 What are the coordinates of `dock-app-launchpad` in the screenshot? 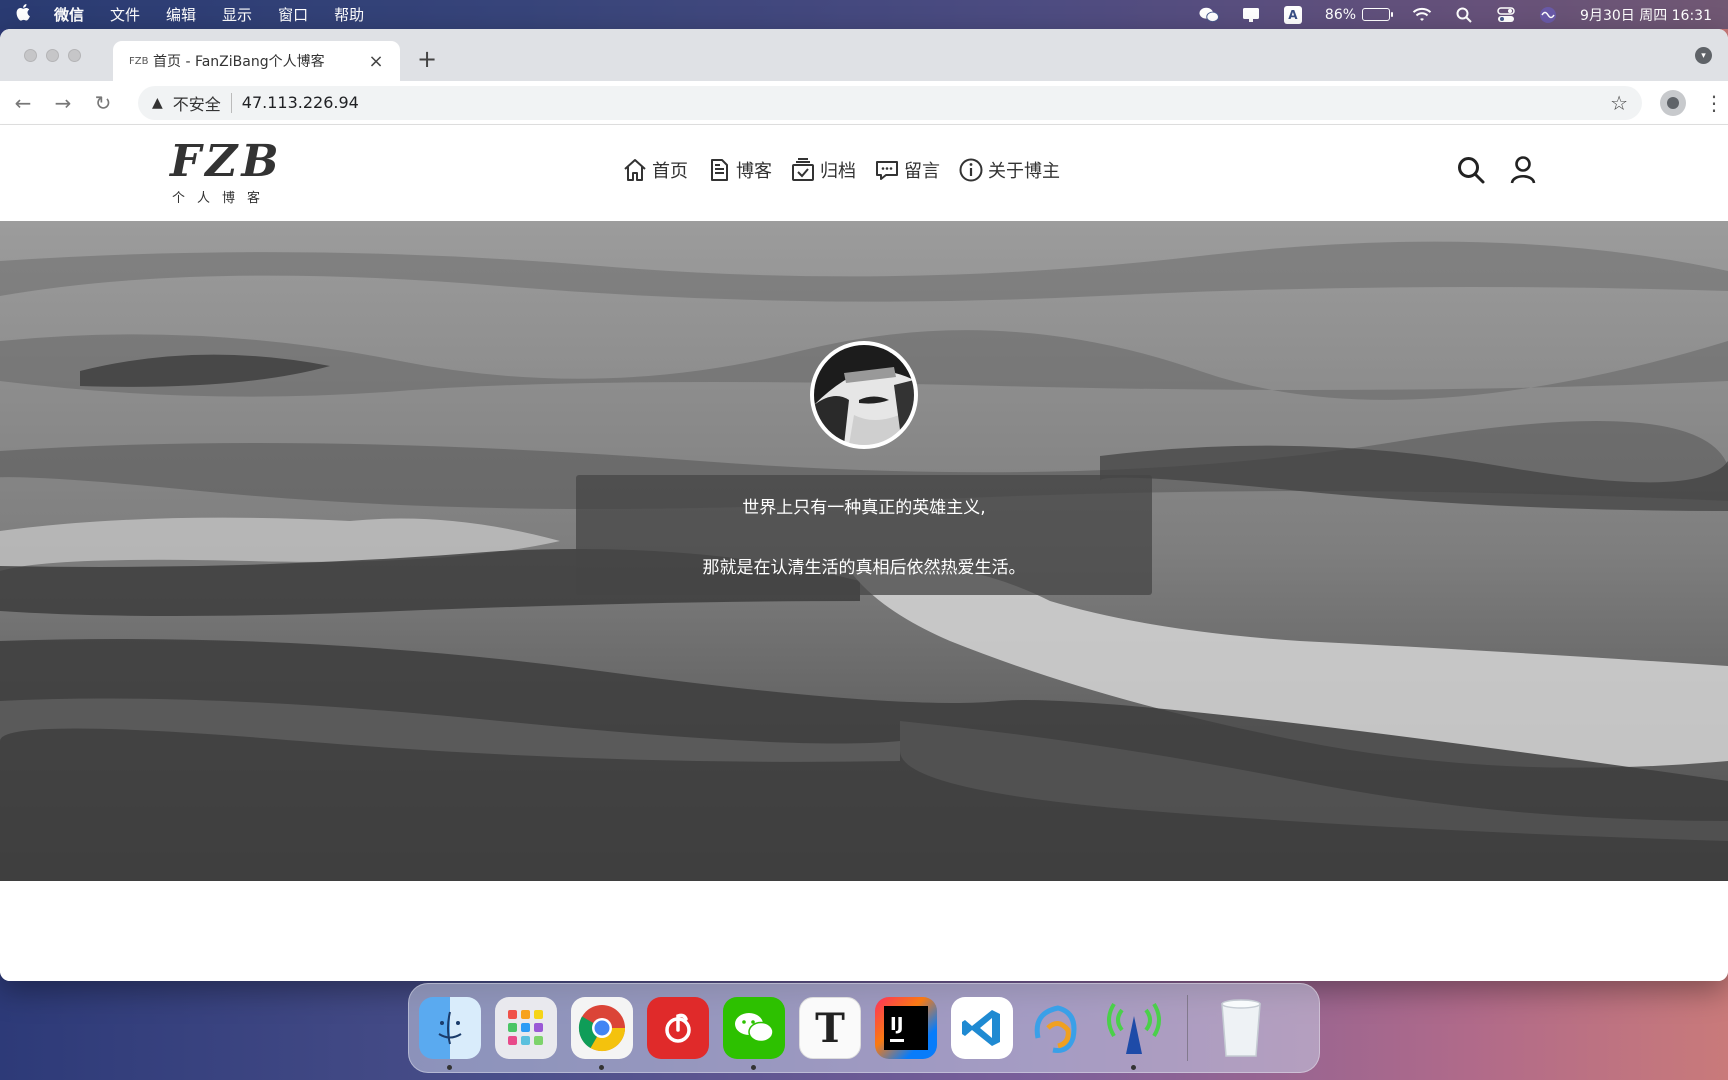 It's located at (526, 1028).